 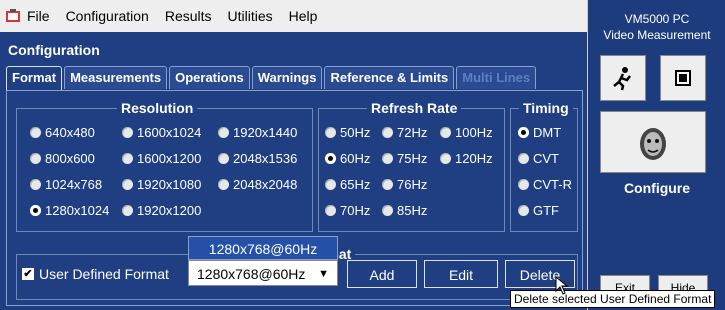 What do you see at coordinates (161, 158) in the screenshot?
I see `radio-resolution-1600x1200: 1600x1200` at bounding box center [161, 158].